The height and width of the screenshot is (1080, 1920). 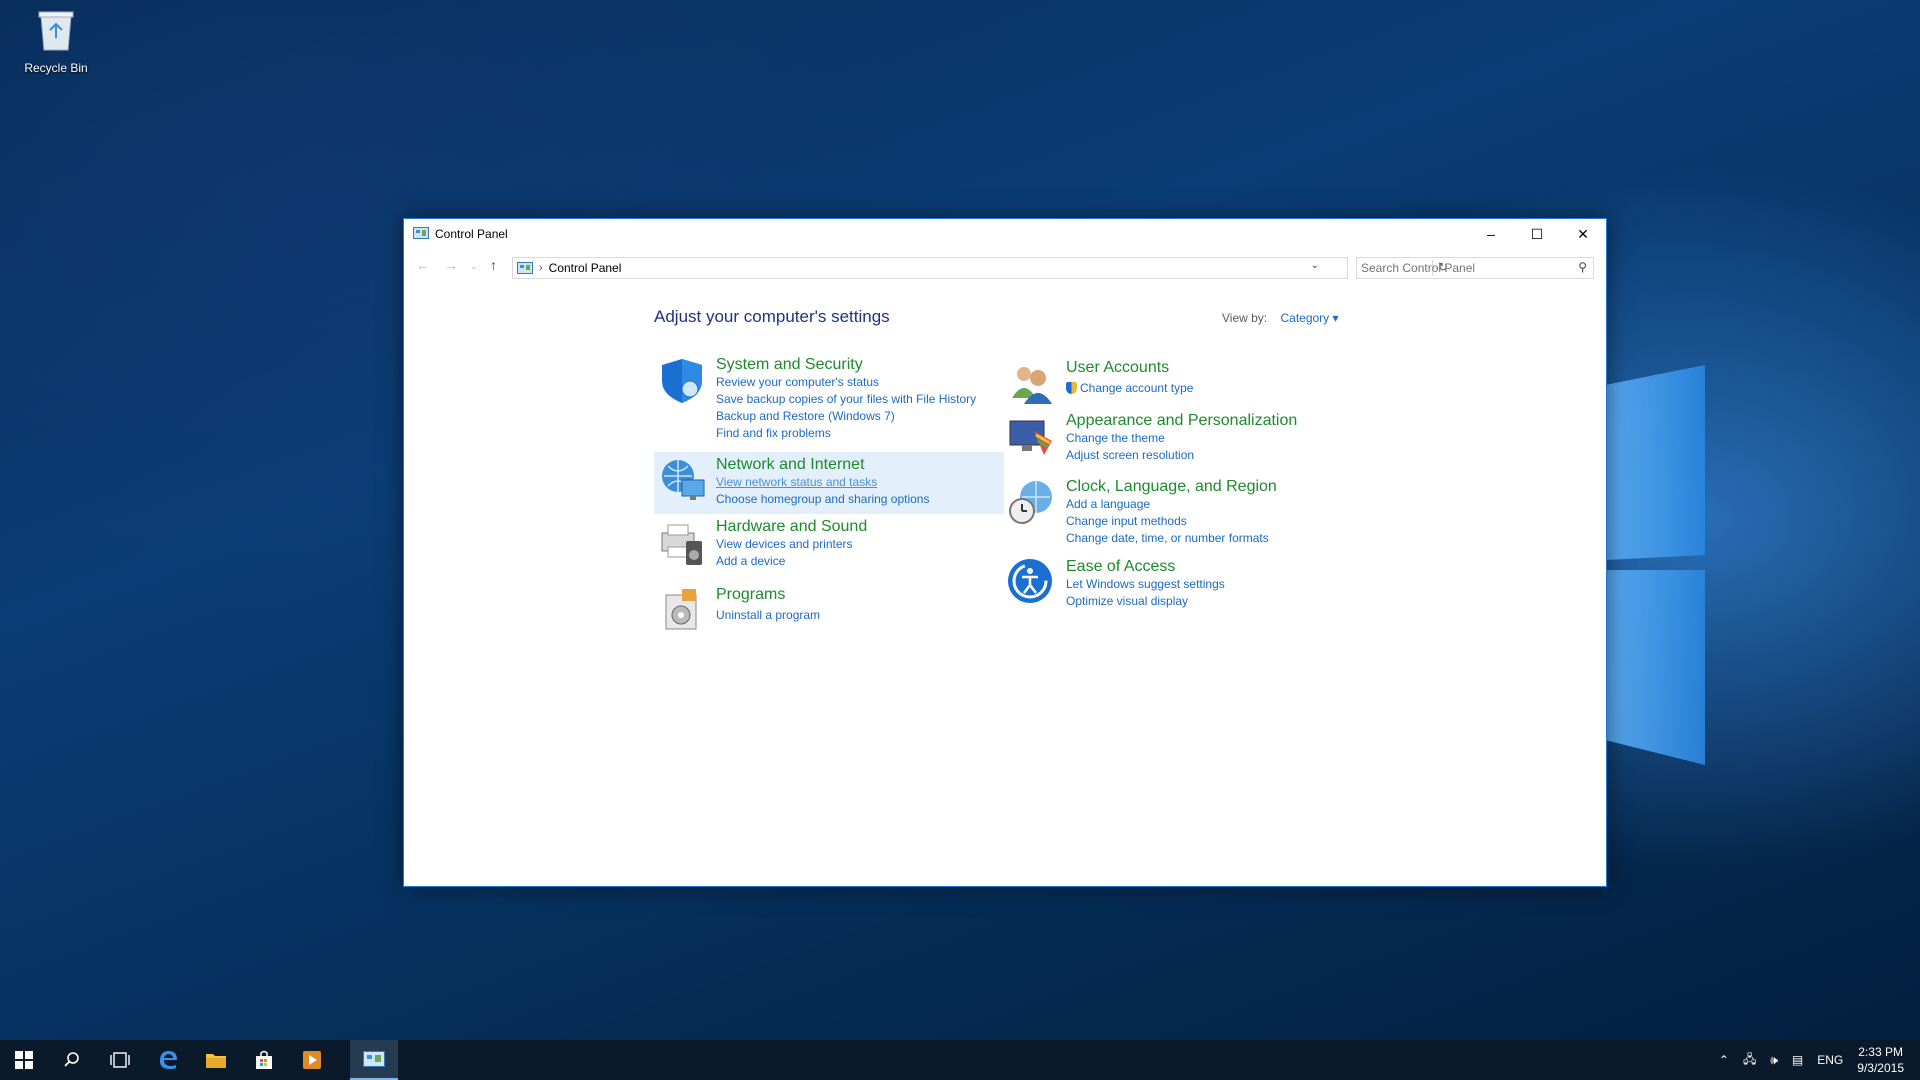 I want to click on network-globe-icon, so click(x=683, y=480).